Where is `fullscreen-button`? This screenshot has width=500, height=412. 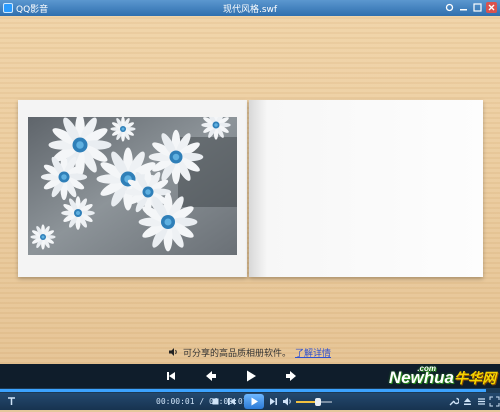
fullscreen-button is located at coordinates (494, 401).